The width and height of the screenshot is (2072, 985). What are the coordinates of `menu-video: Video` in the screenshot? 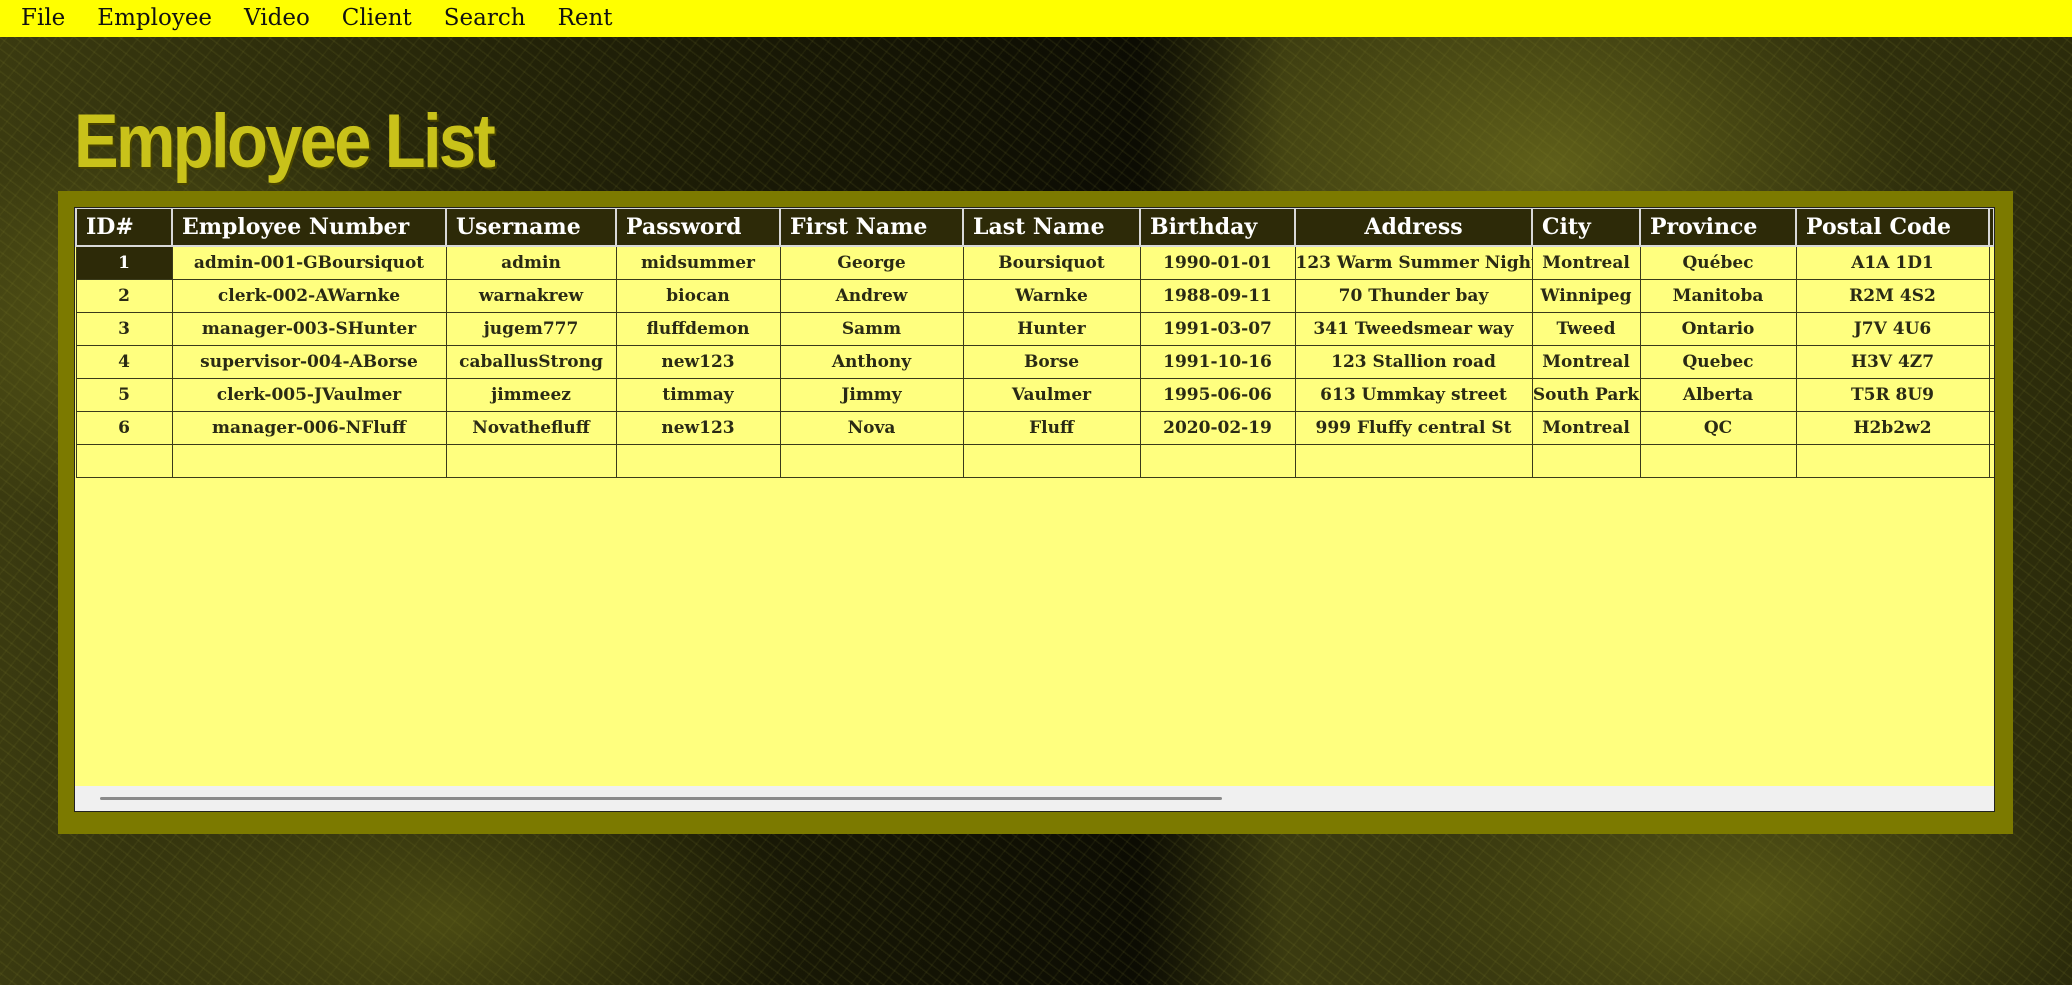 It's located at (277, 18).